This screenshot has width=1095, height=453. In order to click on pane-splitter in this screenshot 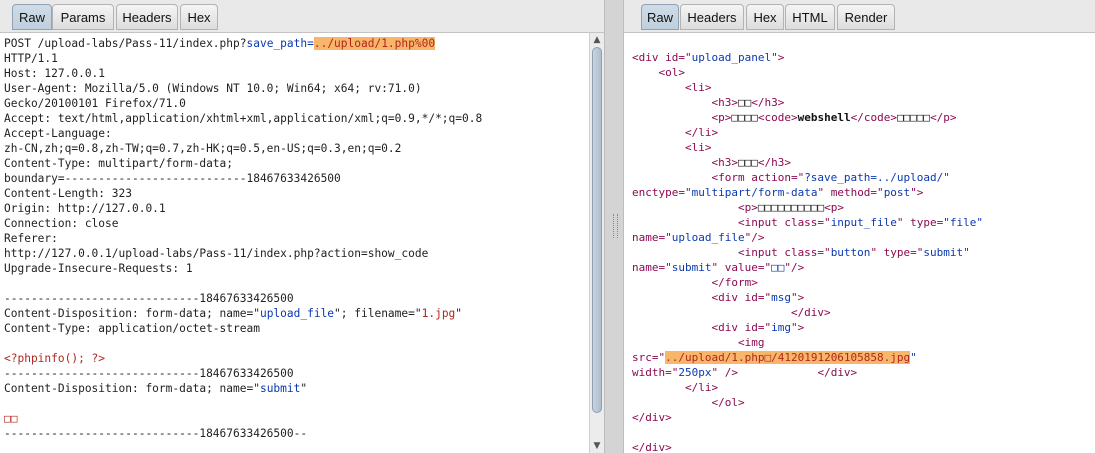, I will do `click(614, 226)`.